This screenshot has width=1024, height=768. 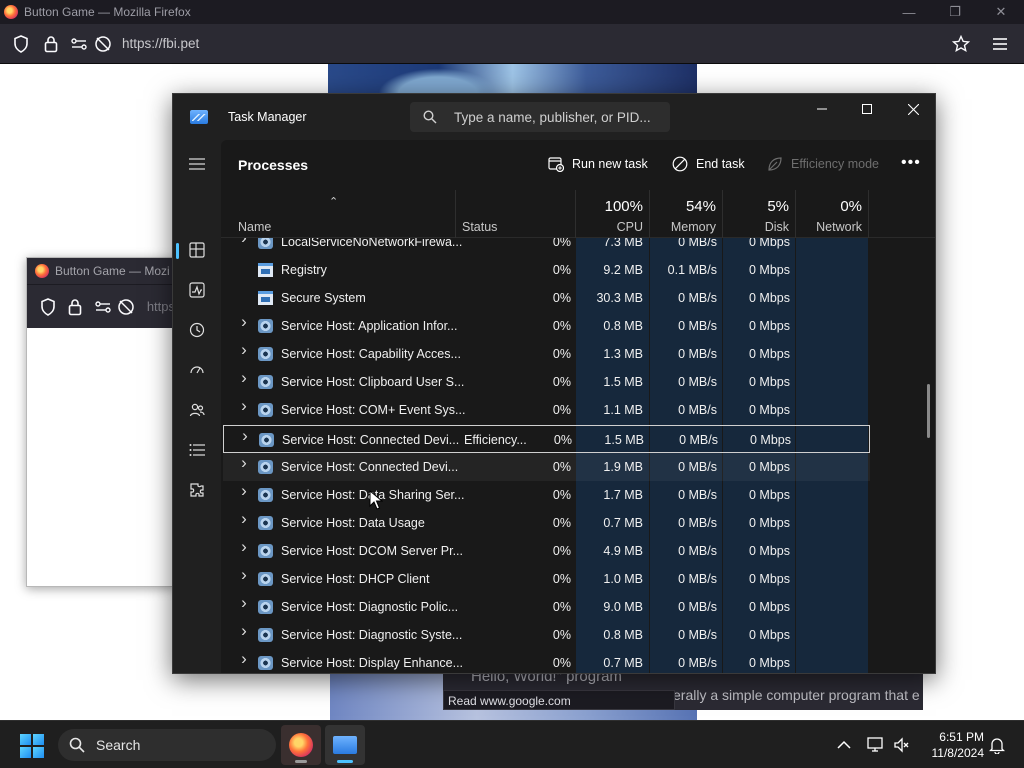 What do you see at coordinates (301, 745) in the screenshot?
I see `taskbar-firefox-button` at bounding box center [301, 745].